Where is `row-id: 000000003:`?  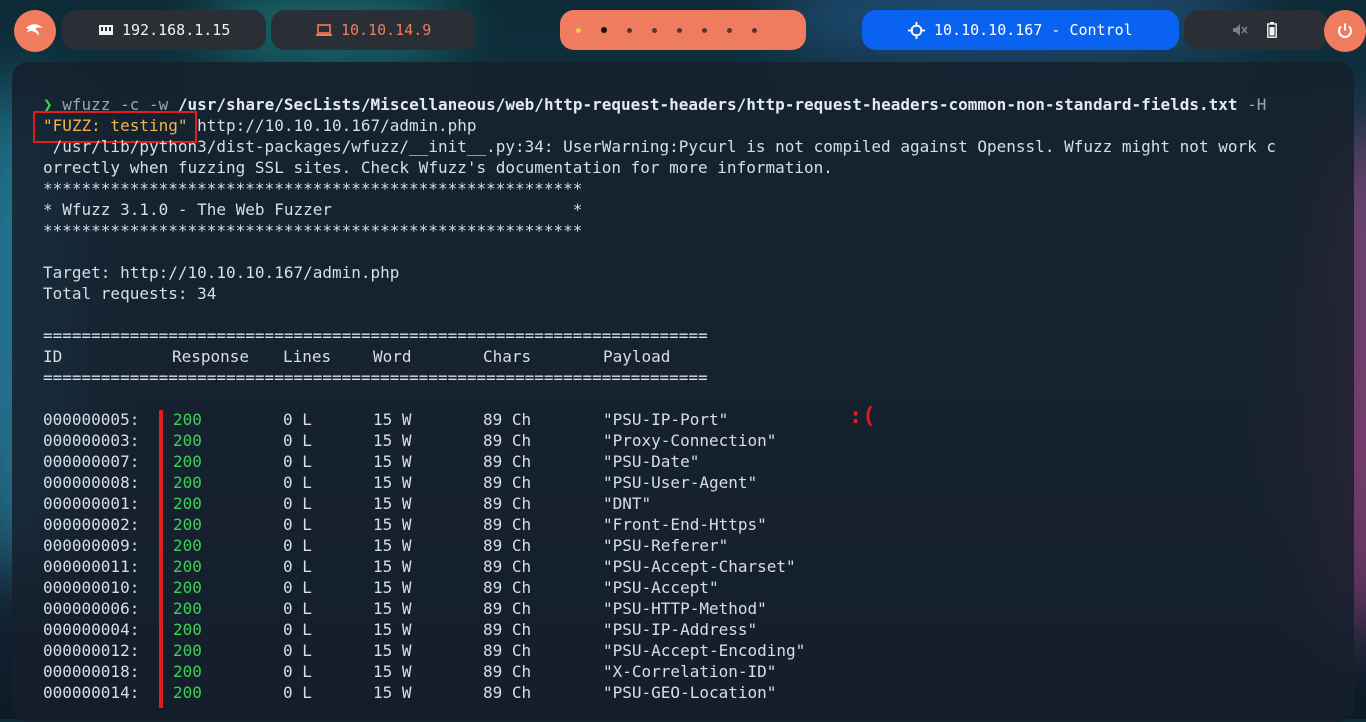 row-id: 000000003: is located at coordinates (91, 440).